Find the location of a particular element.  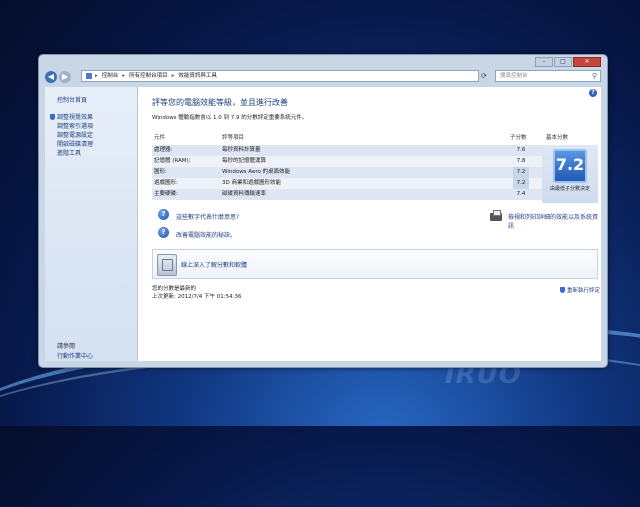

window-controls: – □ ✕ is located at coordinates (568, 62).